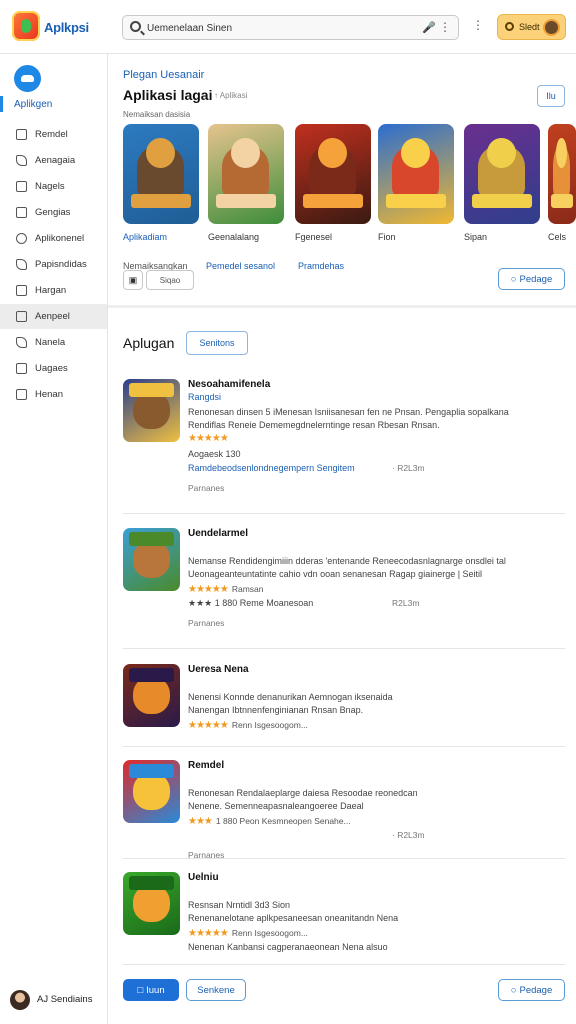 Image resolution: width=576 pixels, height=1024 pixels. Describe the element at coordinates (53, 238) in the screenshot. I see `sidebar-item: Aplikonenel` at that location.